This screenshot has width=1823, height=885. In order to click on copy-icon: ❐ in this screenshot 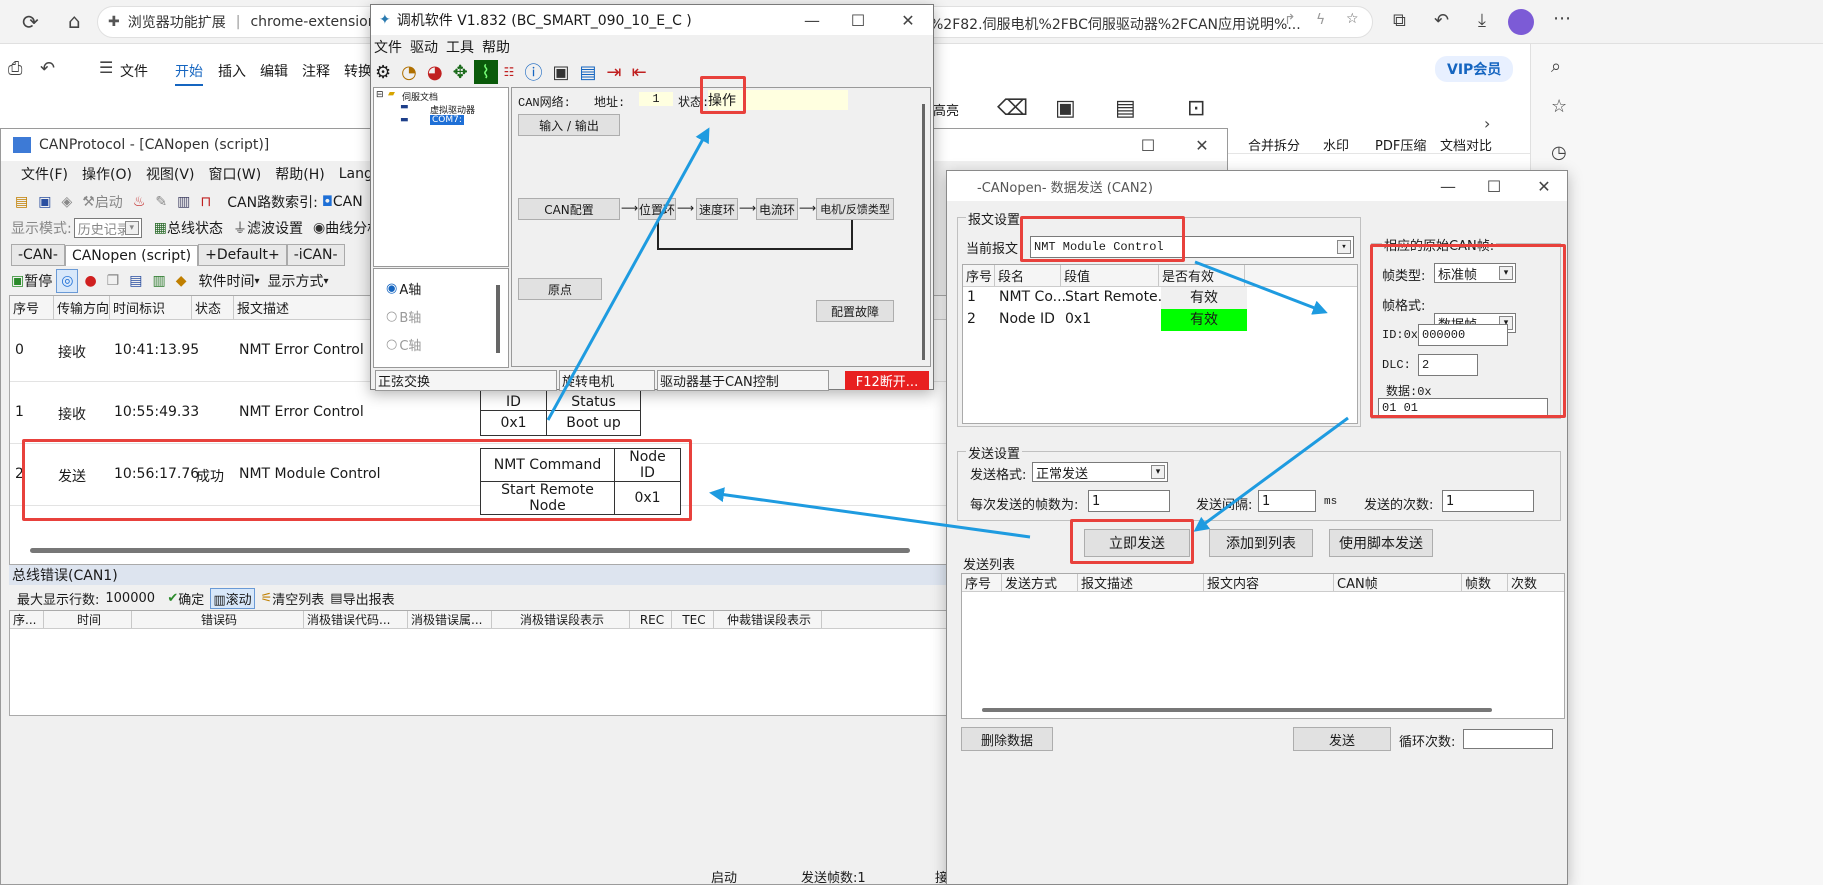, I will do `click(113, 281)`.